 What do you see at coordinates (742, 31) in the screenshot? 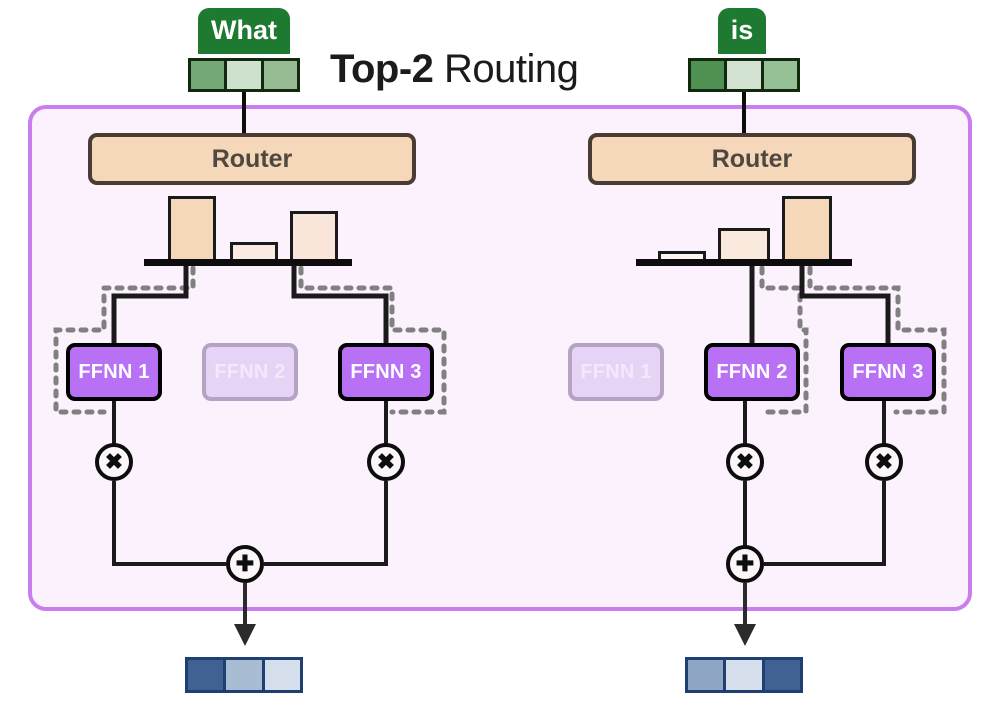
I see `token-pill-is: is` at bounding box center [742, 31].